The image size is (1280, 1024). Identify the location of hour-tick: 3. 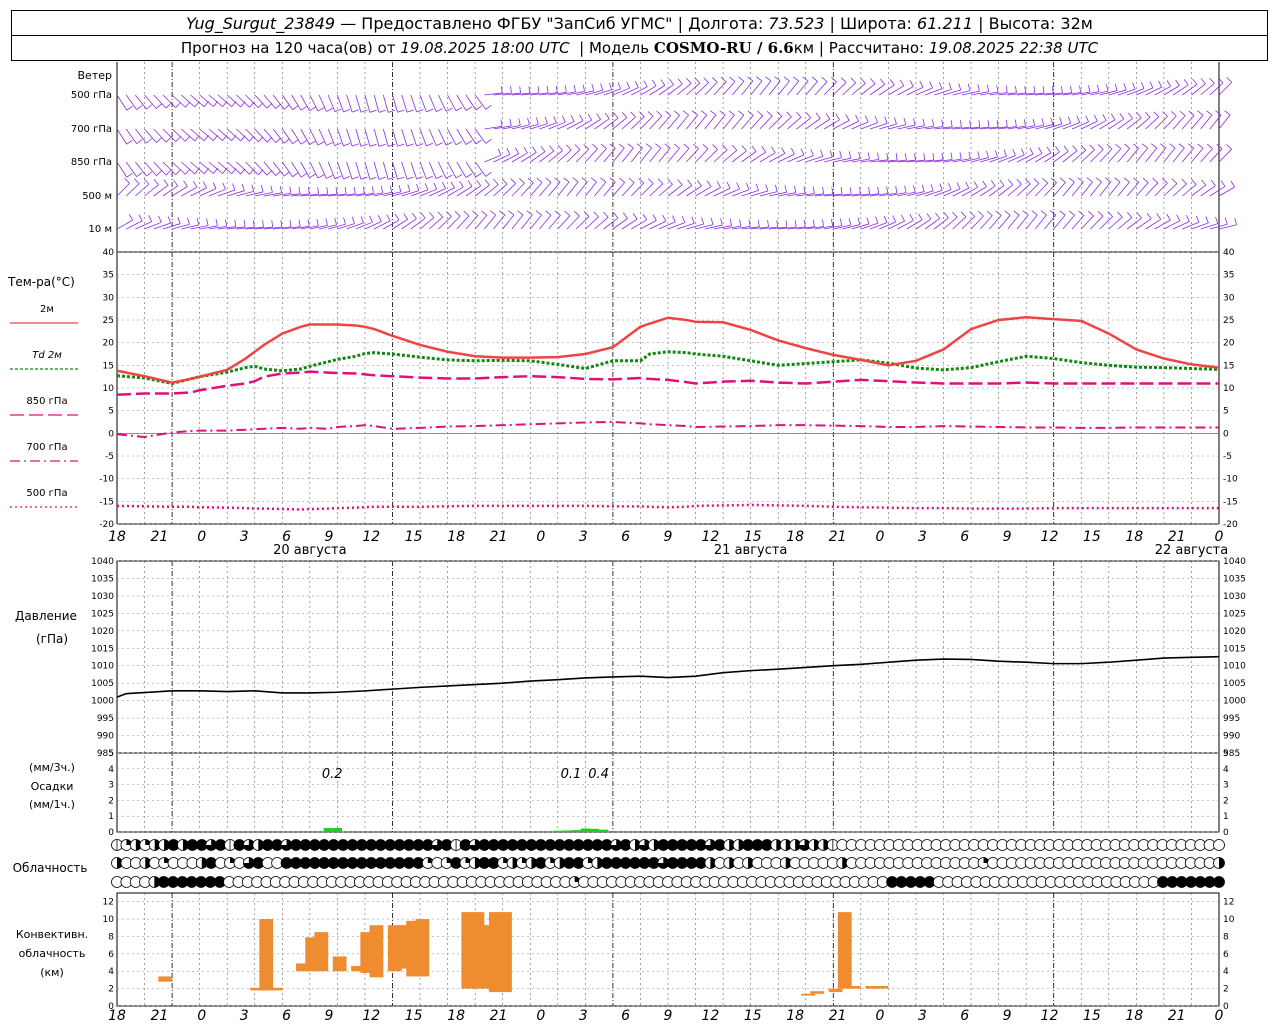
(922, 1016).